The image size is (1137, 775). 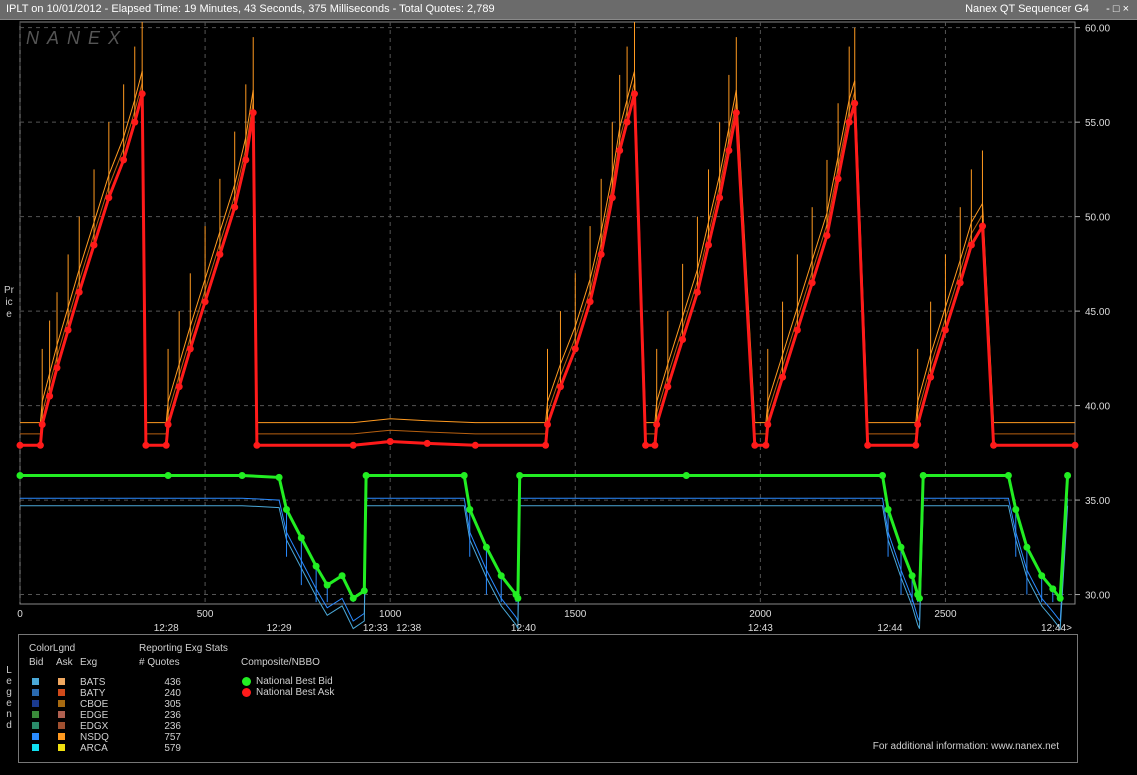 What do you see at coordinates (294, 681) in the screenshot?
I see `nbb-label: National Best Bid` at bounding box center [294, 681].